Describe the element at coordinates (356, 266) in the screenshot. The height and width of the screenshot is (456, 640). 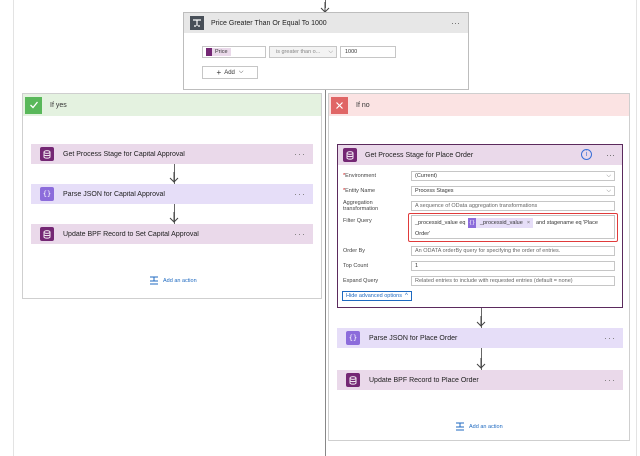
I see `top-count-label: Top Count` at that location.